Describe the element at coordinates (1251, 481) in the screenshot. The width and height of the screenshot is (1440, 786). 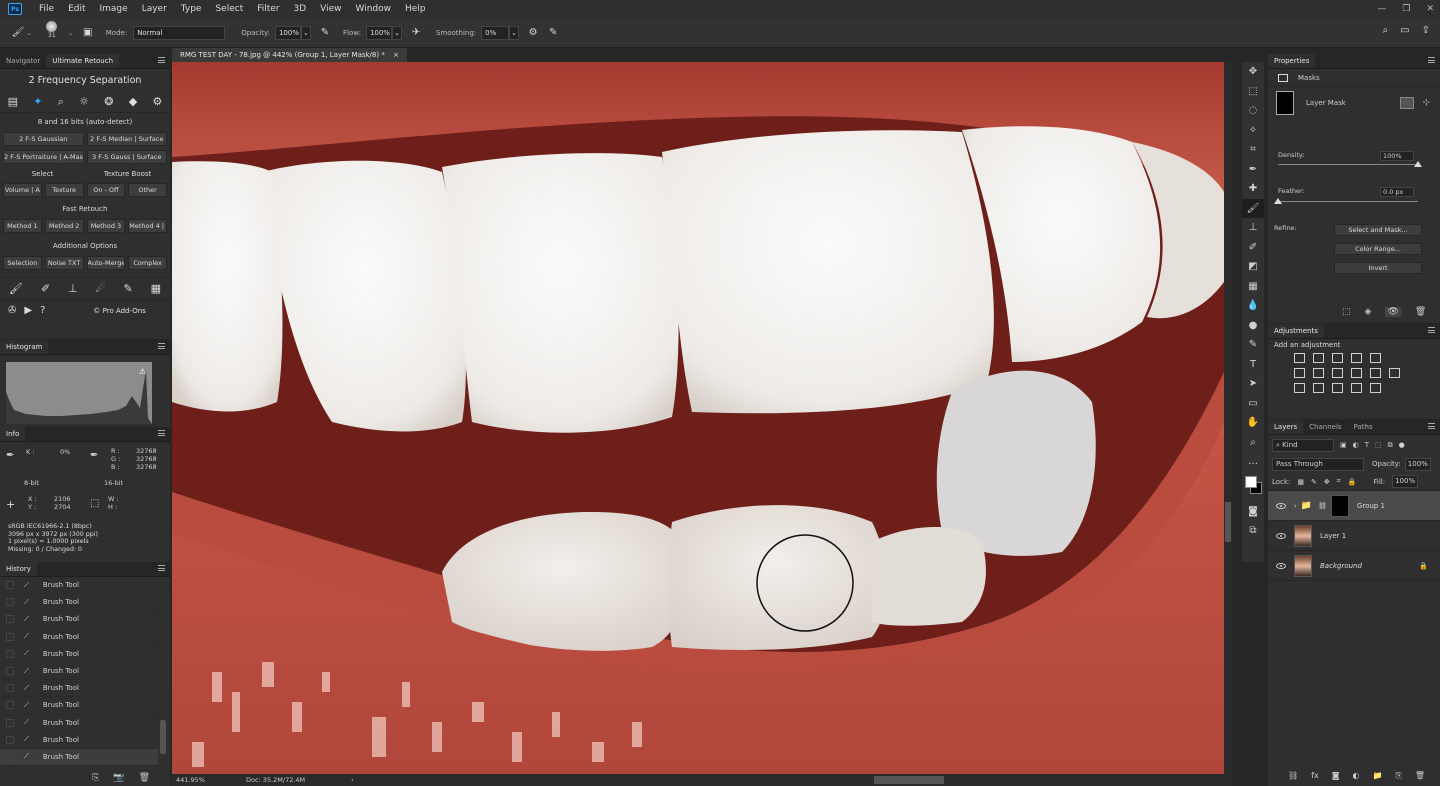
I see `foreground-color-swatch` at that location.